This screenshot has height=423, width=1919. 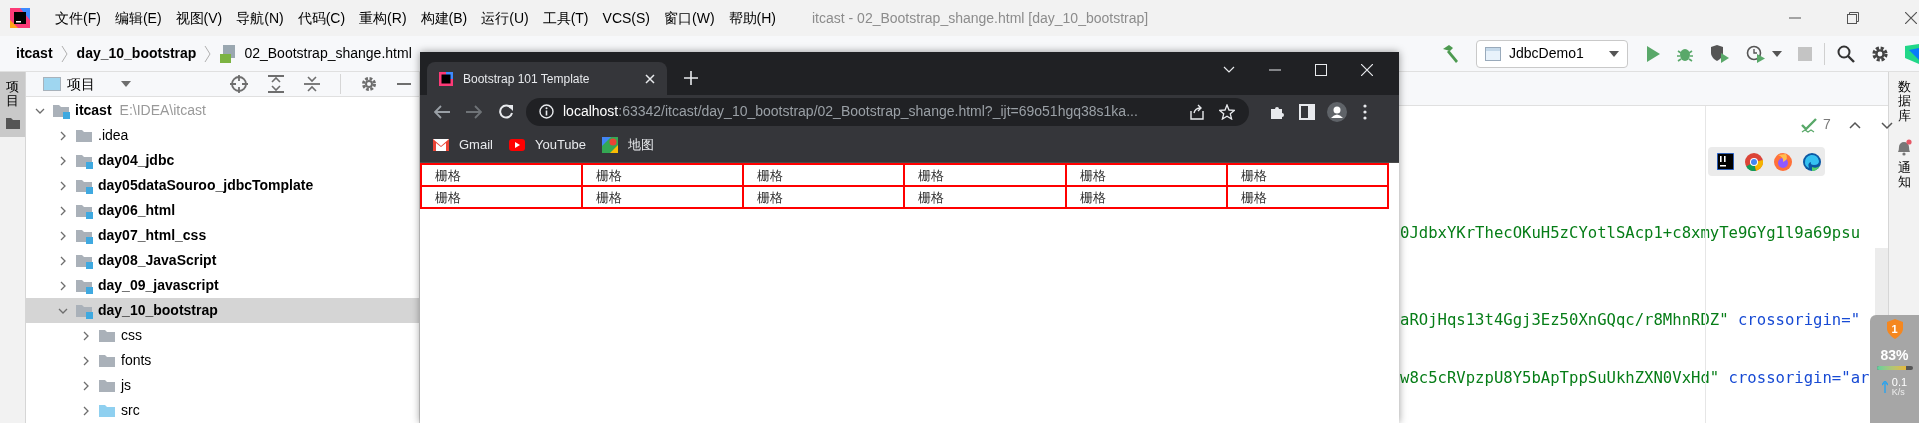 What do you see at coordinates (752, 18) in the screenshot?
I see `menu-item: 帮助(H)` at bounding box center [752, 18].